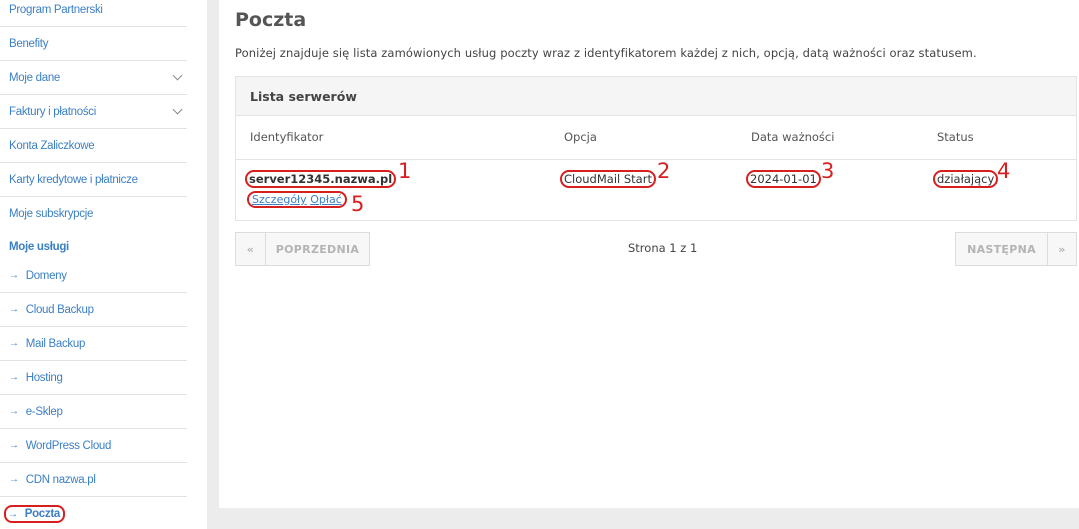 Image resolution: width=1079 pixels, height=529 pixels. I want to click on sidebar-item-label: CDN nazwa.pl, so click(60, 479).